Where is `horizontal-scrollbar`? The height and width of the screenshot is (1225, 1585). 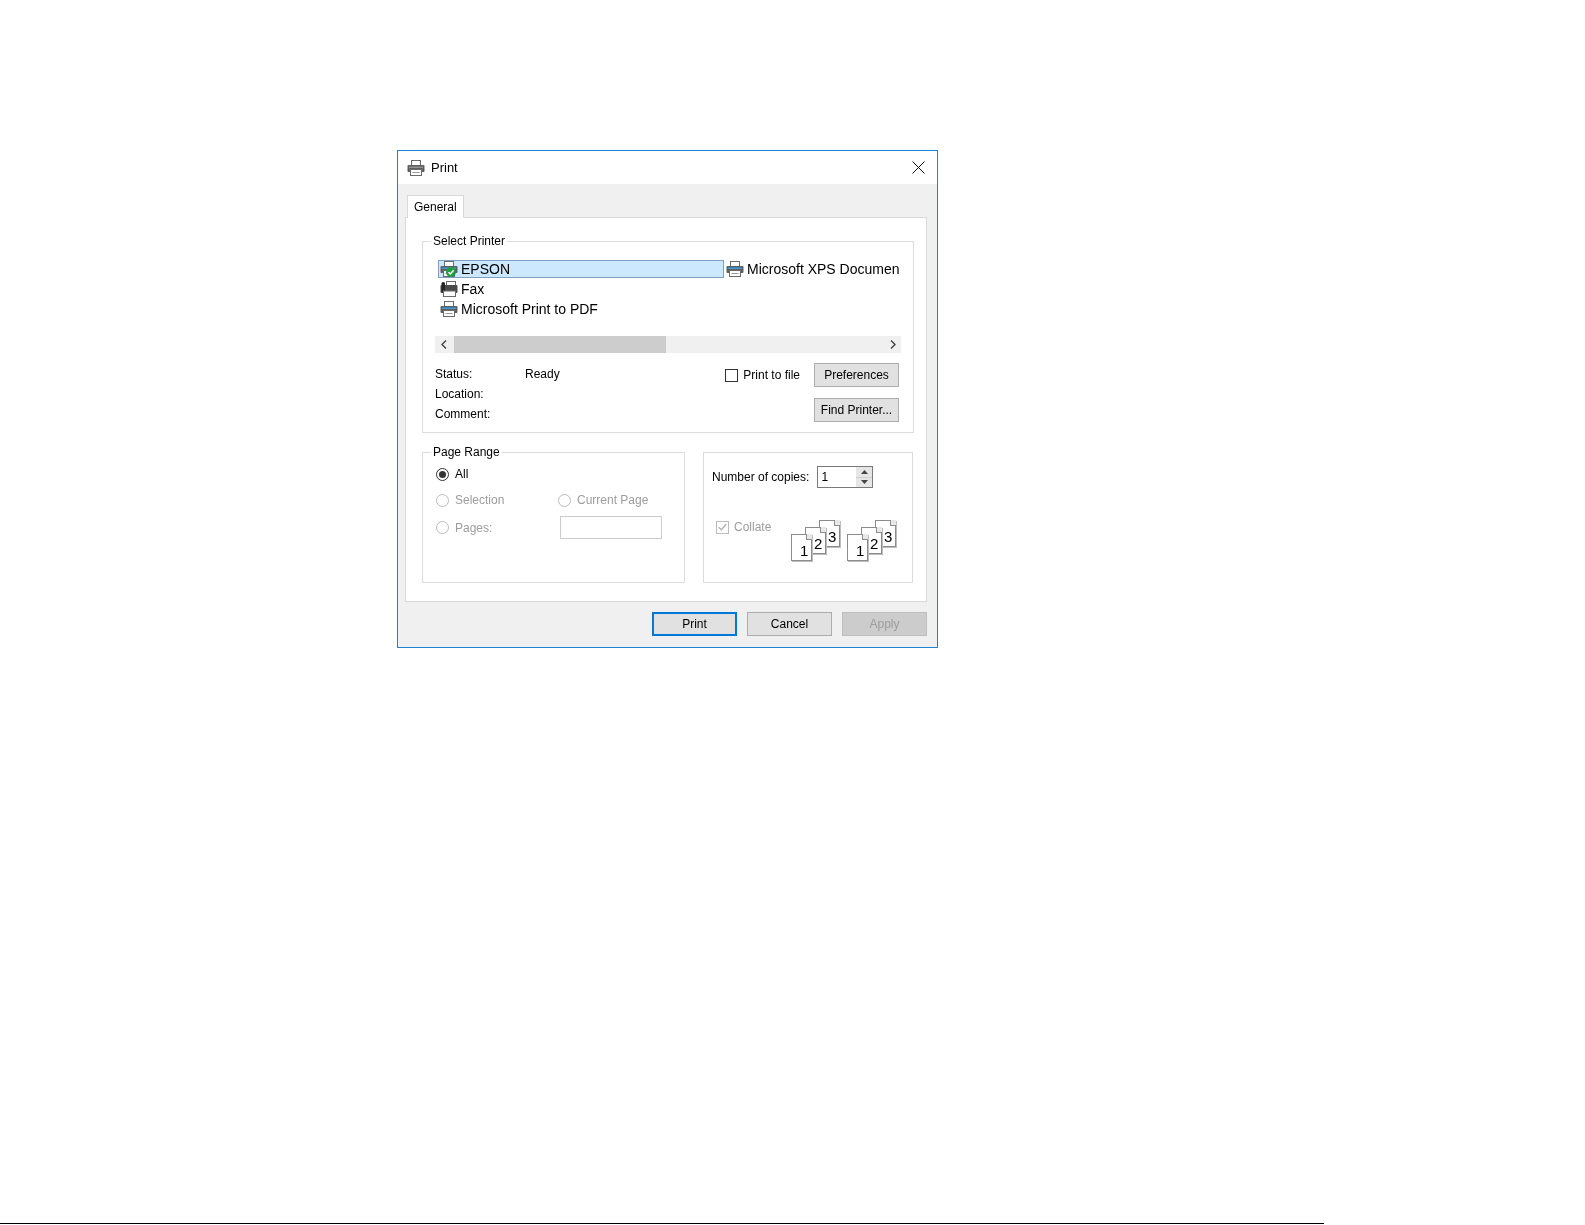 horizontal-scrollbar is located at coordinates (668, 344).